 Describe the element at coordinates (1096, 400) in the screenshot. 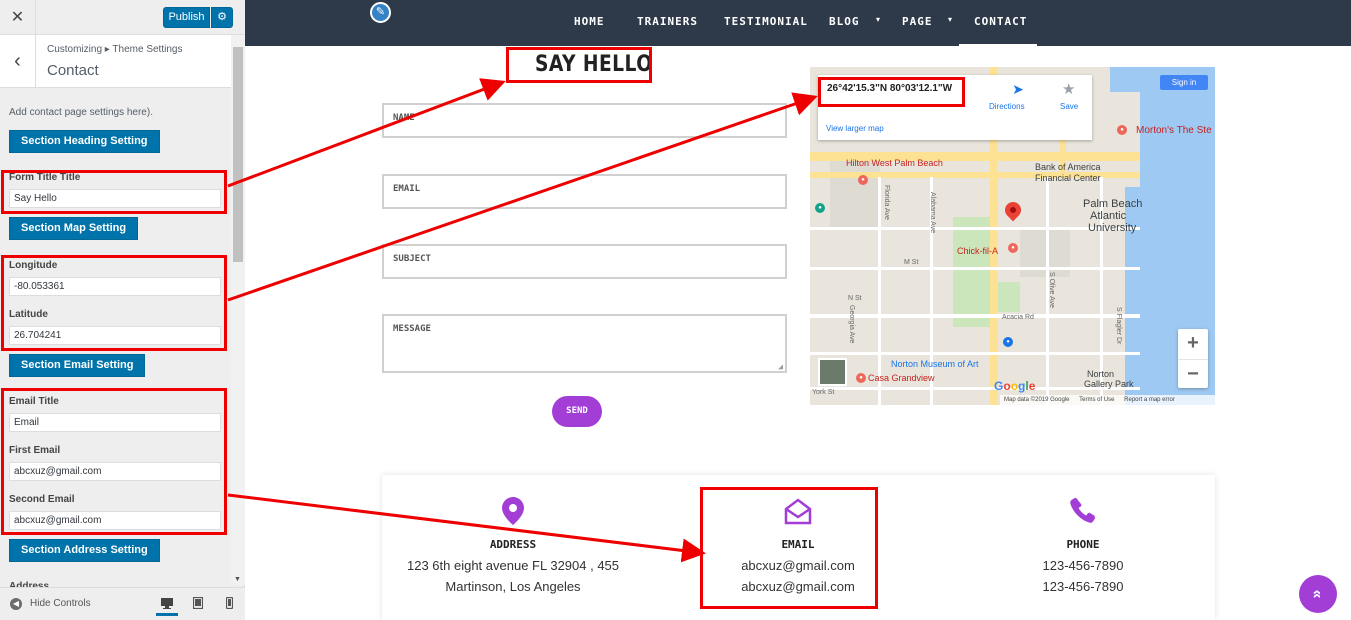

I see `terms-of-use-link: Terms of Use` at that location.